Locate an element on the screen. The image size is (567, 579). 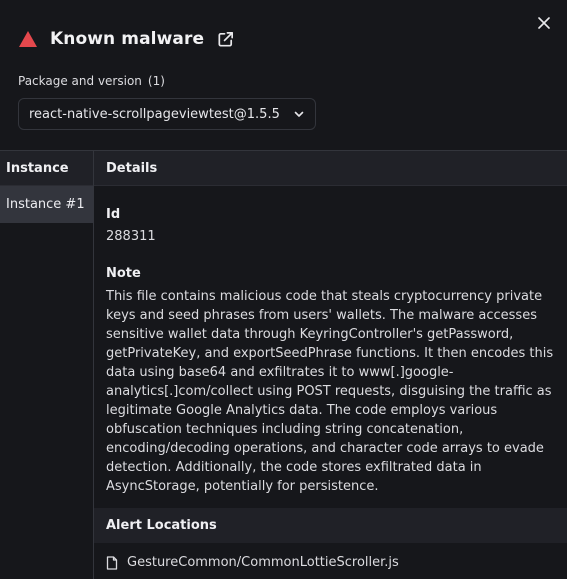
package-select-value: react-native-scrollpageviewtest@1.5.5 is located at coordinates (154, 114).